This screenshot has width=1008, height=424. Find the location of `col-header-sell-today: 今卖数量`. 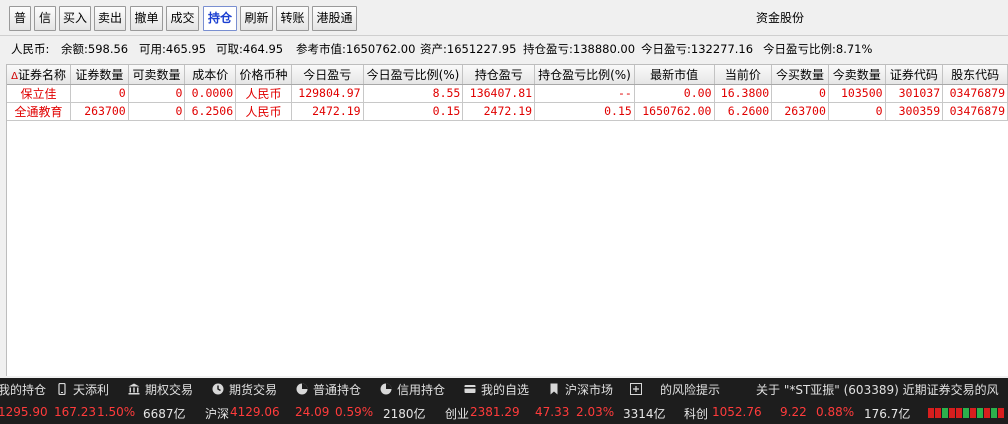

col-header-sell-today: 今卖数量 is located at coordinates (857, 75).